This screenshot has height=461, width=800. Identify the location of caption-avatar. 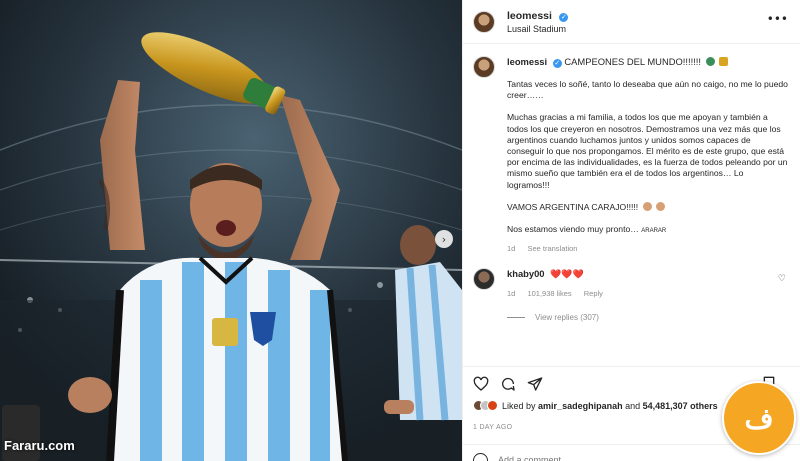
(484, 67).